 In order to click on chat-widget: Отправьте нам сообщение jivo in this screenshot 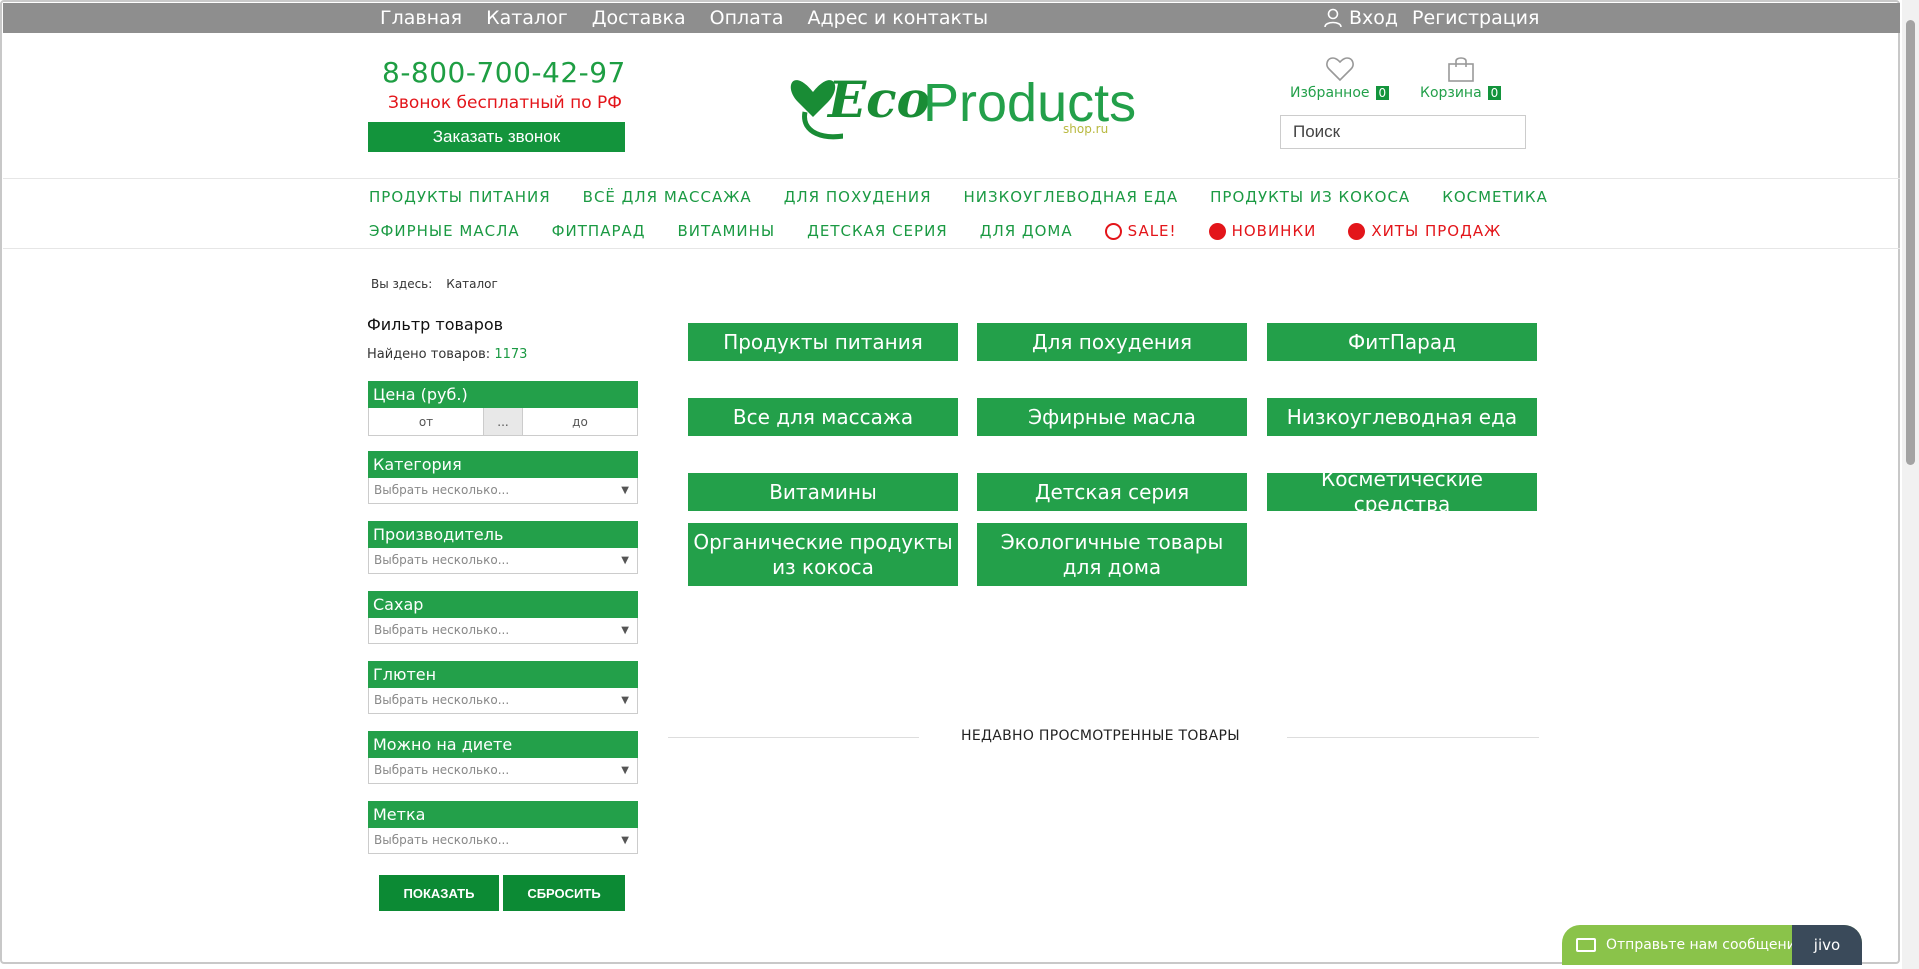, I will do `click(1712, 945)`.